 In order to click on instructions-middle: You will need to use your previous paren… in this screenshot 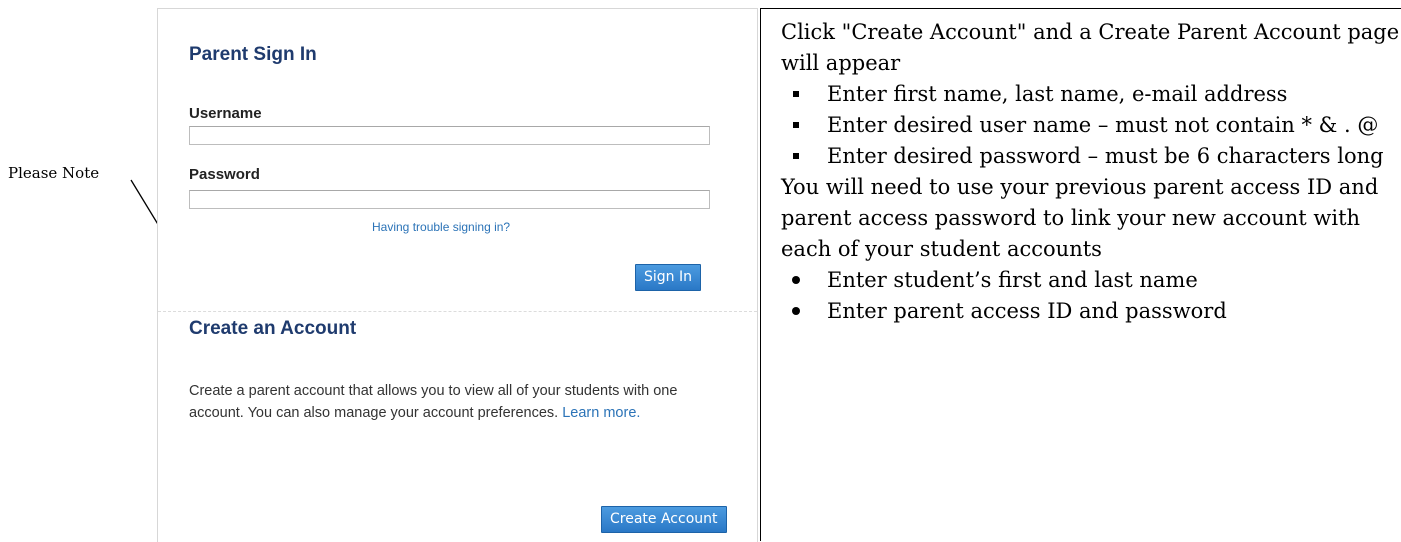, I will do `click(1080, 218)`.